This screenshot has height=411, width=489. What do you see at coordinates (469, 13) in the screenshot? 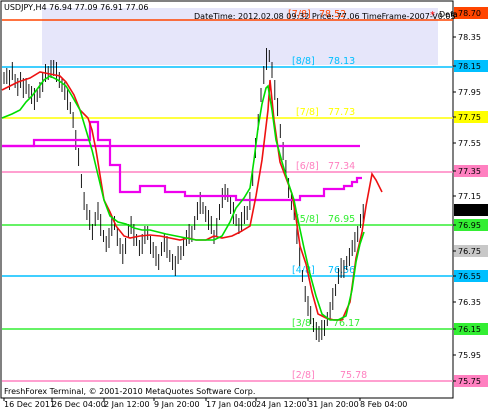
I see `price-tick-label: 78.70` at bounding box center [469, 13].